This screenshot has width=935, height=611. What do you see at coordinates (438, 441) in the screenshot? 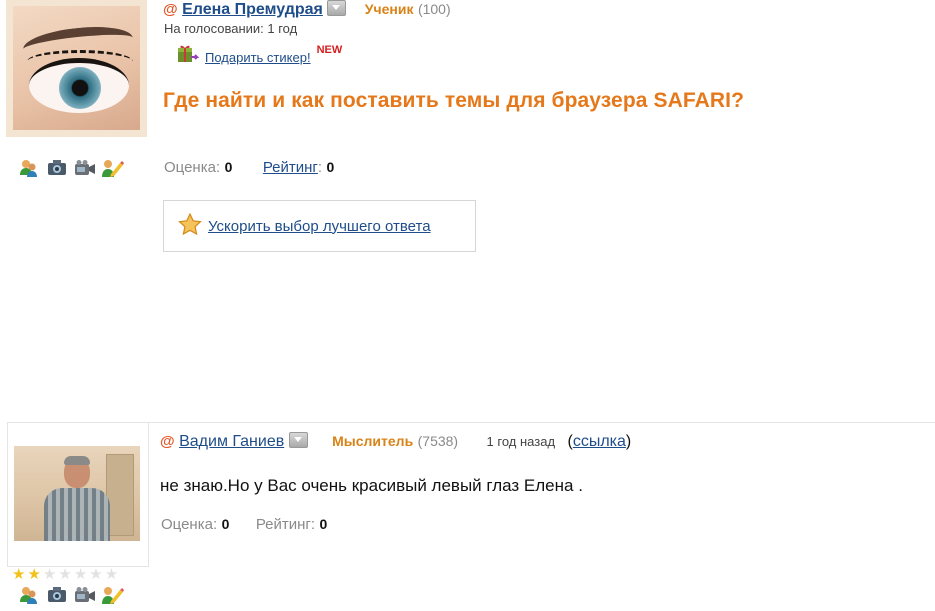
I see `answer-author-points: (7538)` at bounding box center [438, 441].